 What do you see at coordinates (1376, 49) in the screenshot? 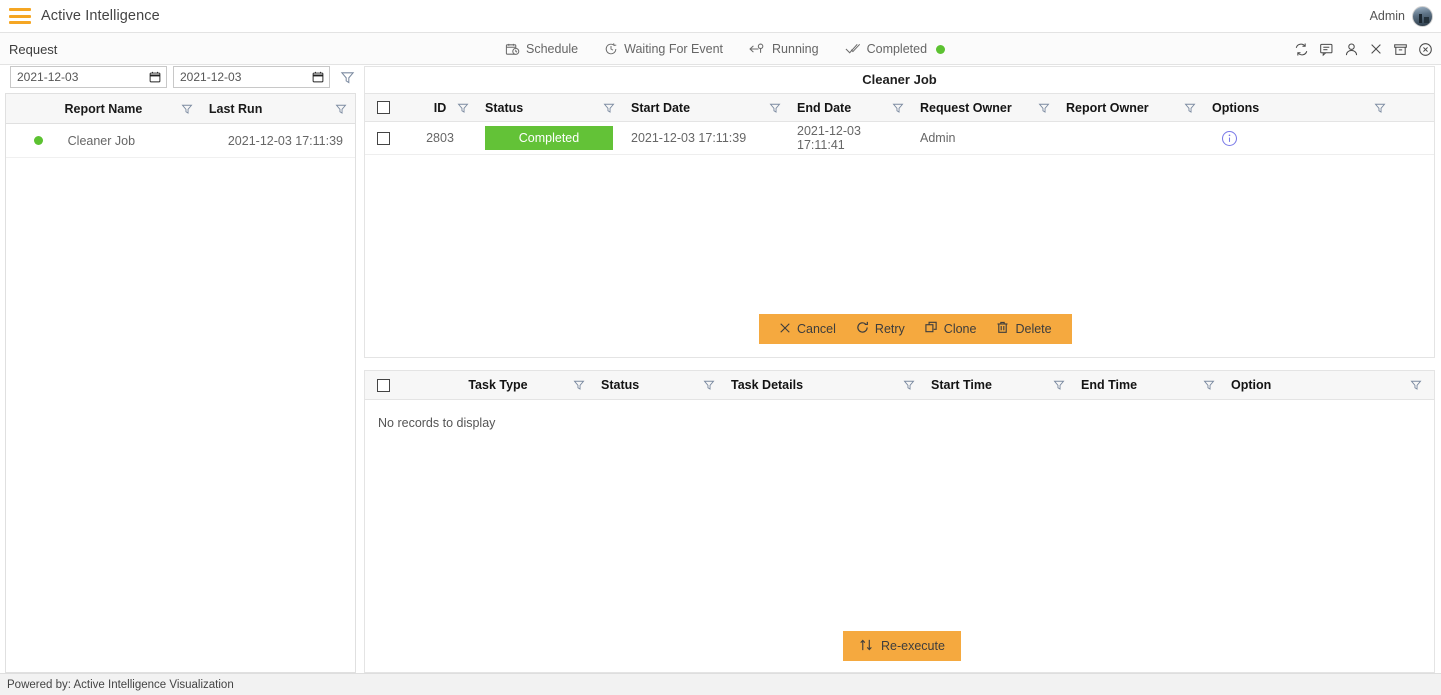
I see `close-icon` at bounding box center [1376, 49].